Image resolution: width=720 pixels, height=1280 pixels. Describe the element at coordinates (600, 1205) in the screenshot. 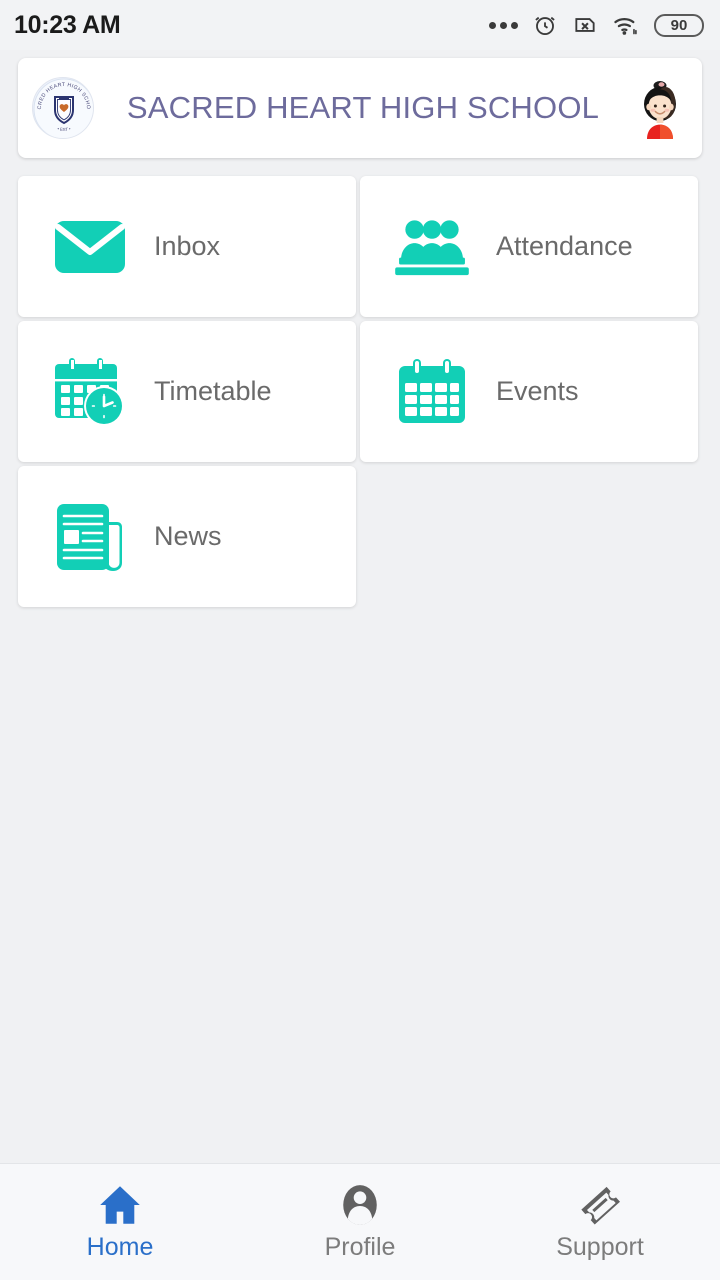

I see `ticket-icon` at that location.